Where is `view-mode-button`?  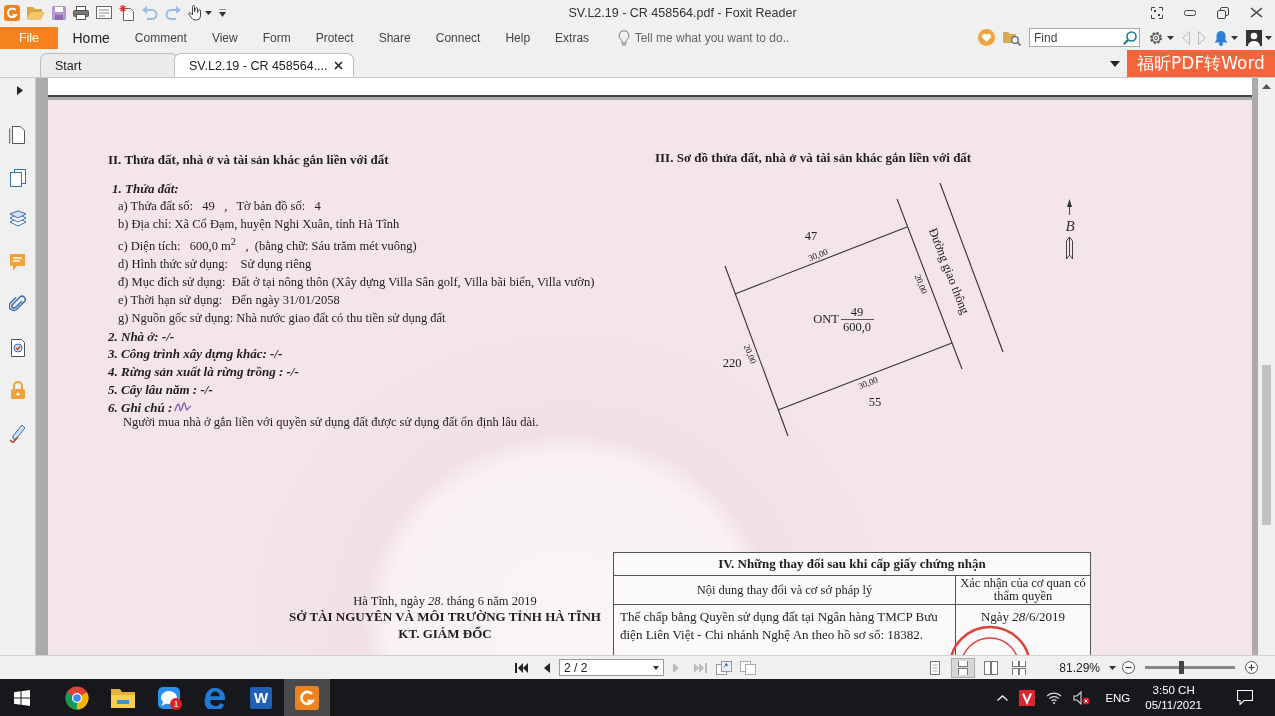 view-mode-button is located at coordinates (963, 667).